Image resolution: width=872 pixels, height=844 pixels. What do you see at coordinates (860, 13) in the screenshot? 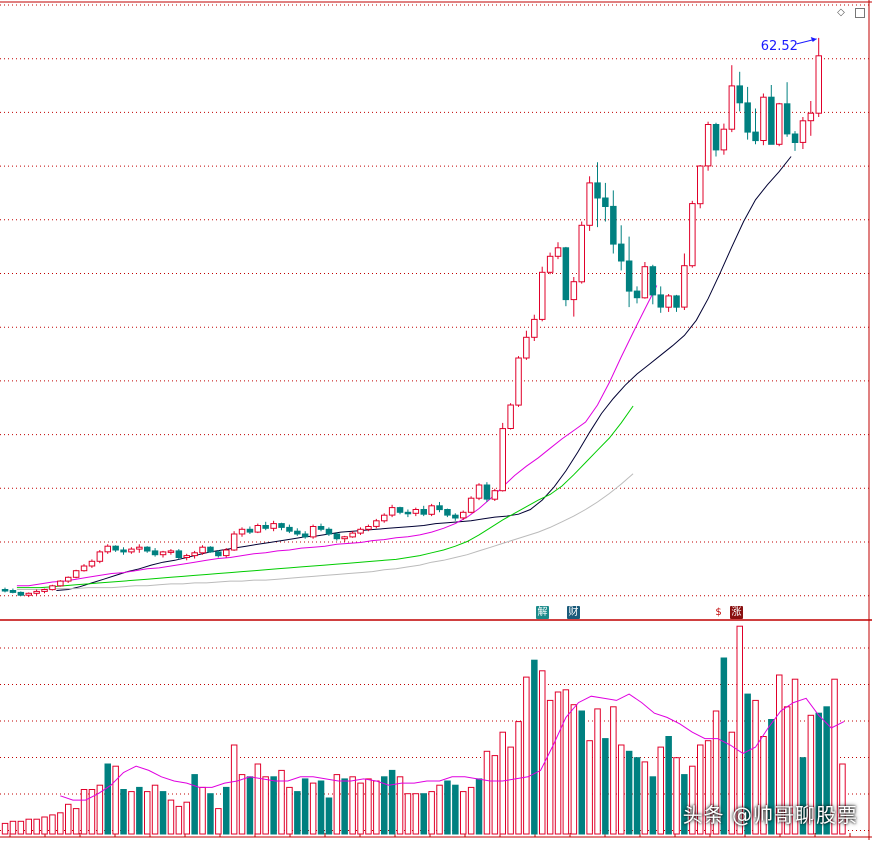
I see `window-icon` at bounding box center [860, 13].